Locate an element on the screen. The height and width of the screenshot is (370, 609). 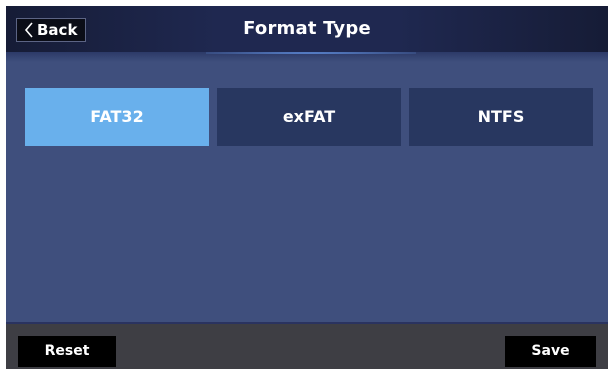
format-options: FAT32 exFAT NTFS is located at coordinates (310, 117).